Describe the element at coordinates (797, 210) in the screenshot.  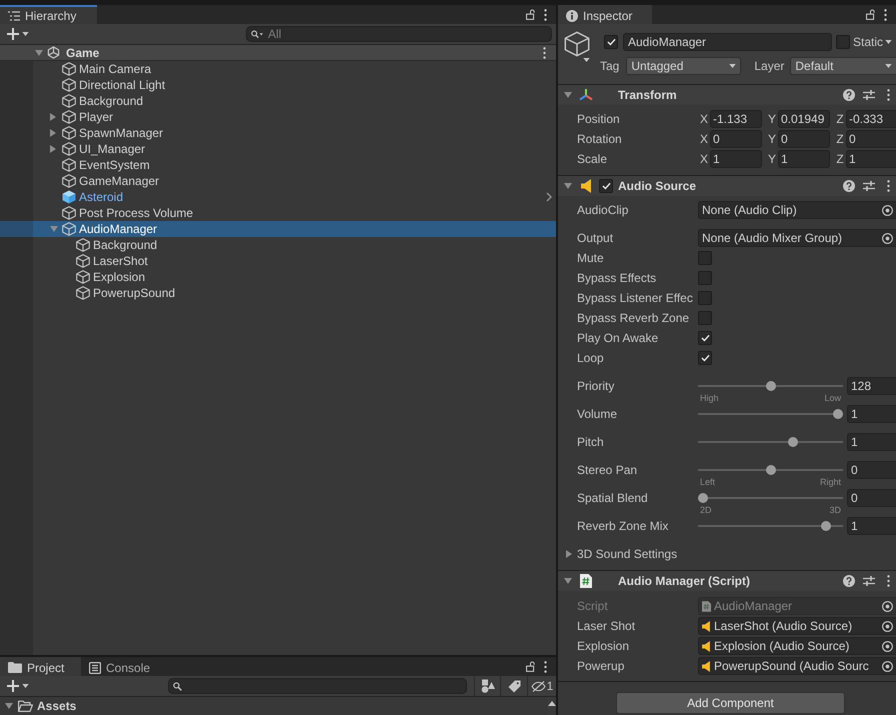
I see `object-field: None (Audio Clip)` at that location.